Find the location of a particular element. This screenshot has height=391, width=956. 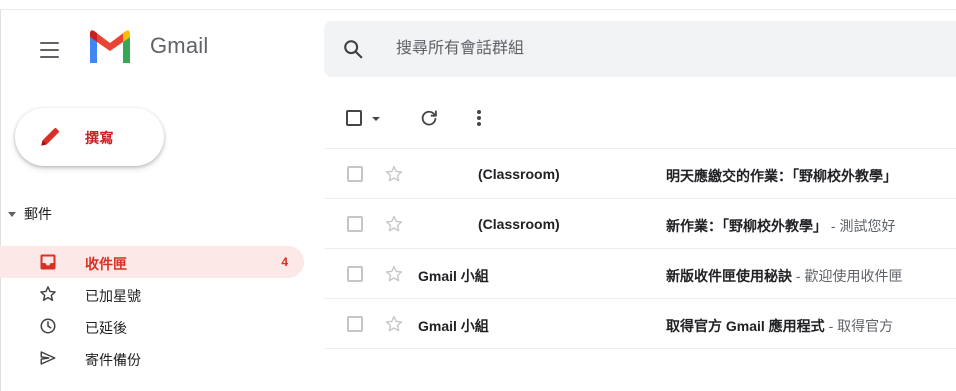

top-border is located at coordinates (478, 9).